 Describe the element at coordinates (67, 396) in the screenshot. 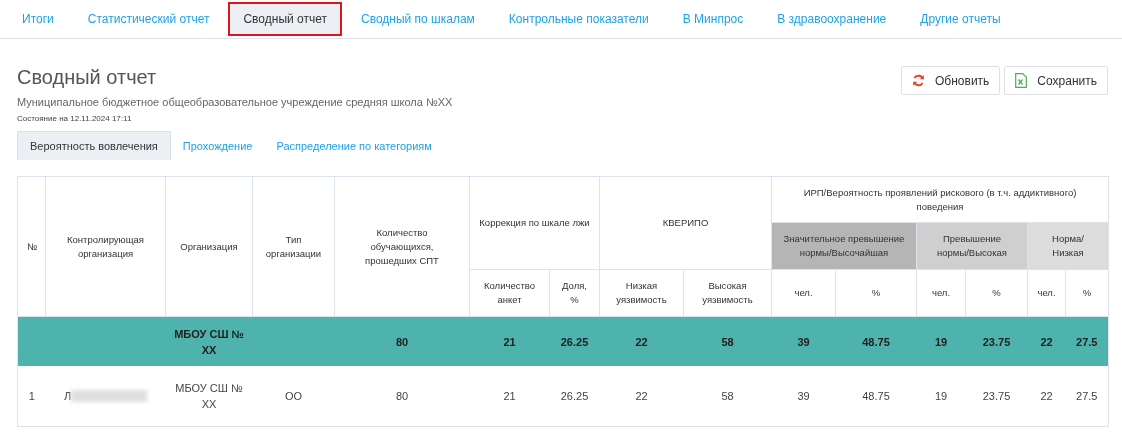

I see `table-cell-text: Л` at that location.